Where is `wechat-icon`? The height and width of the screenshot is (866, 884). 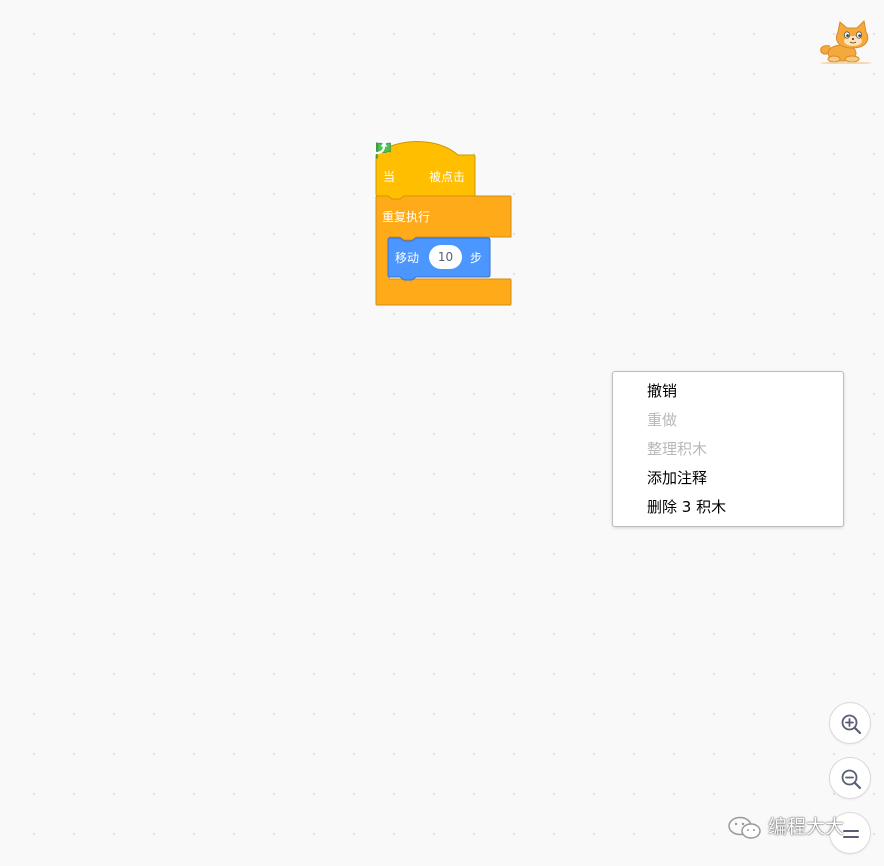
wechat-icon is located at coordinates (744, 827).